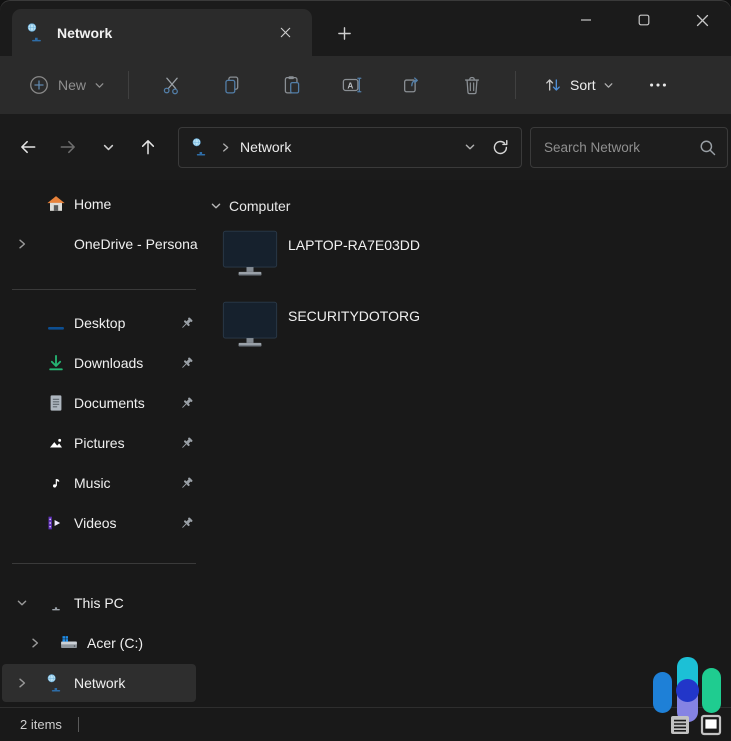 This screenshot has width=731, height=741. Describe the element at coordinates (707, 147) in the screenshot. I see `search-icon` at that location.